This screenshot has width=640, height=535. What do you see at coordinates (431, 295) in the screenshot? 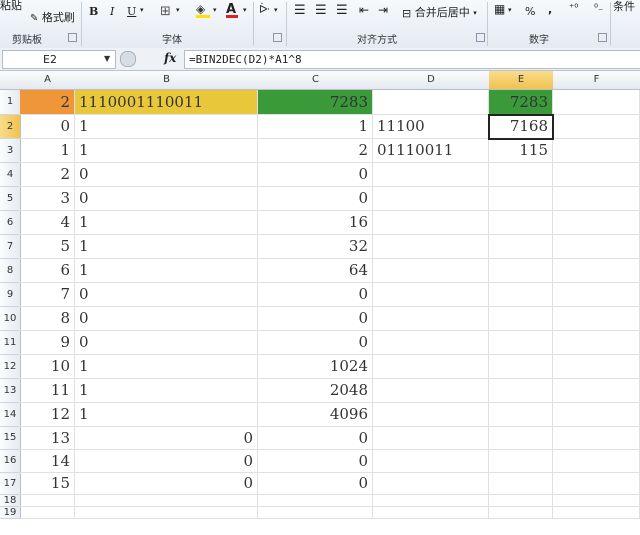
I see `cell-d9` at bounding box center [431, 295].